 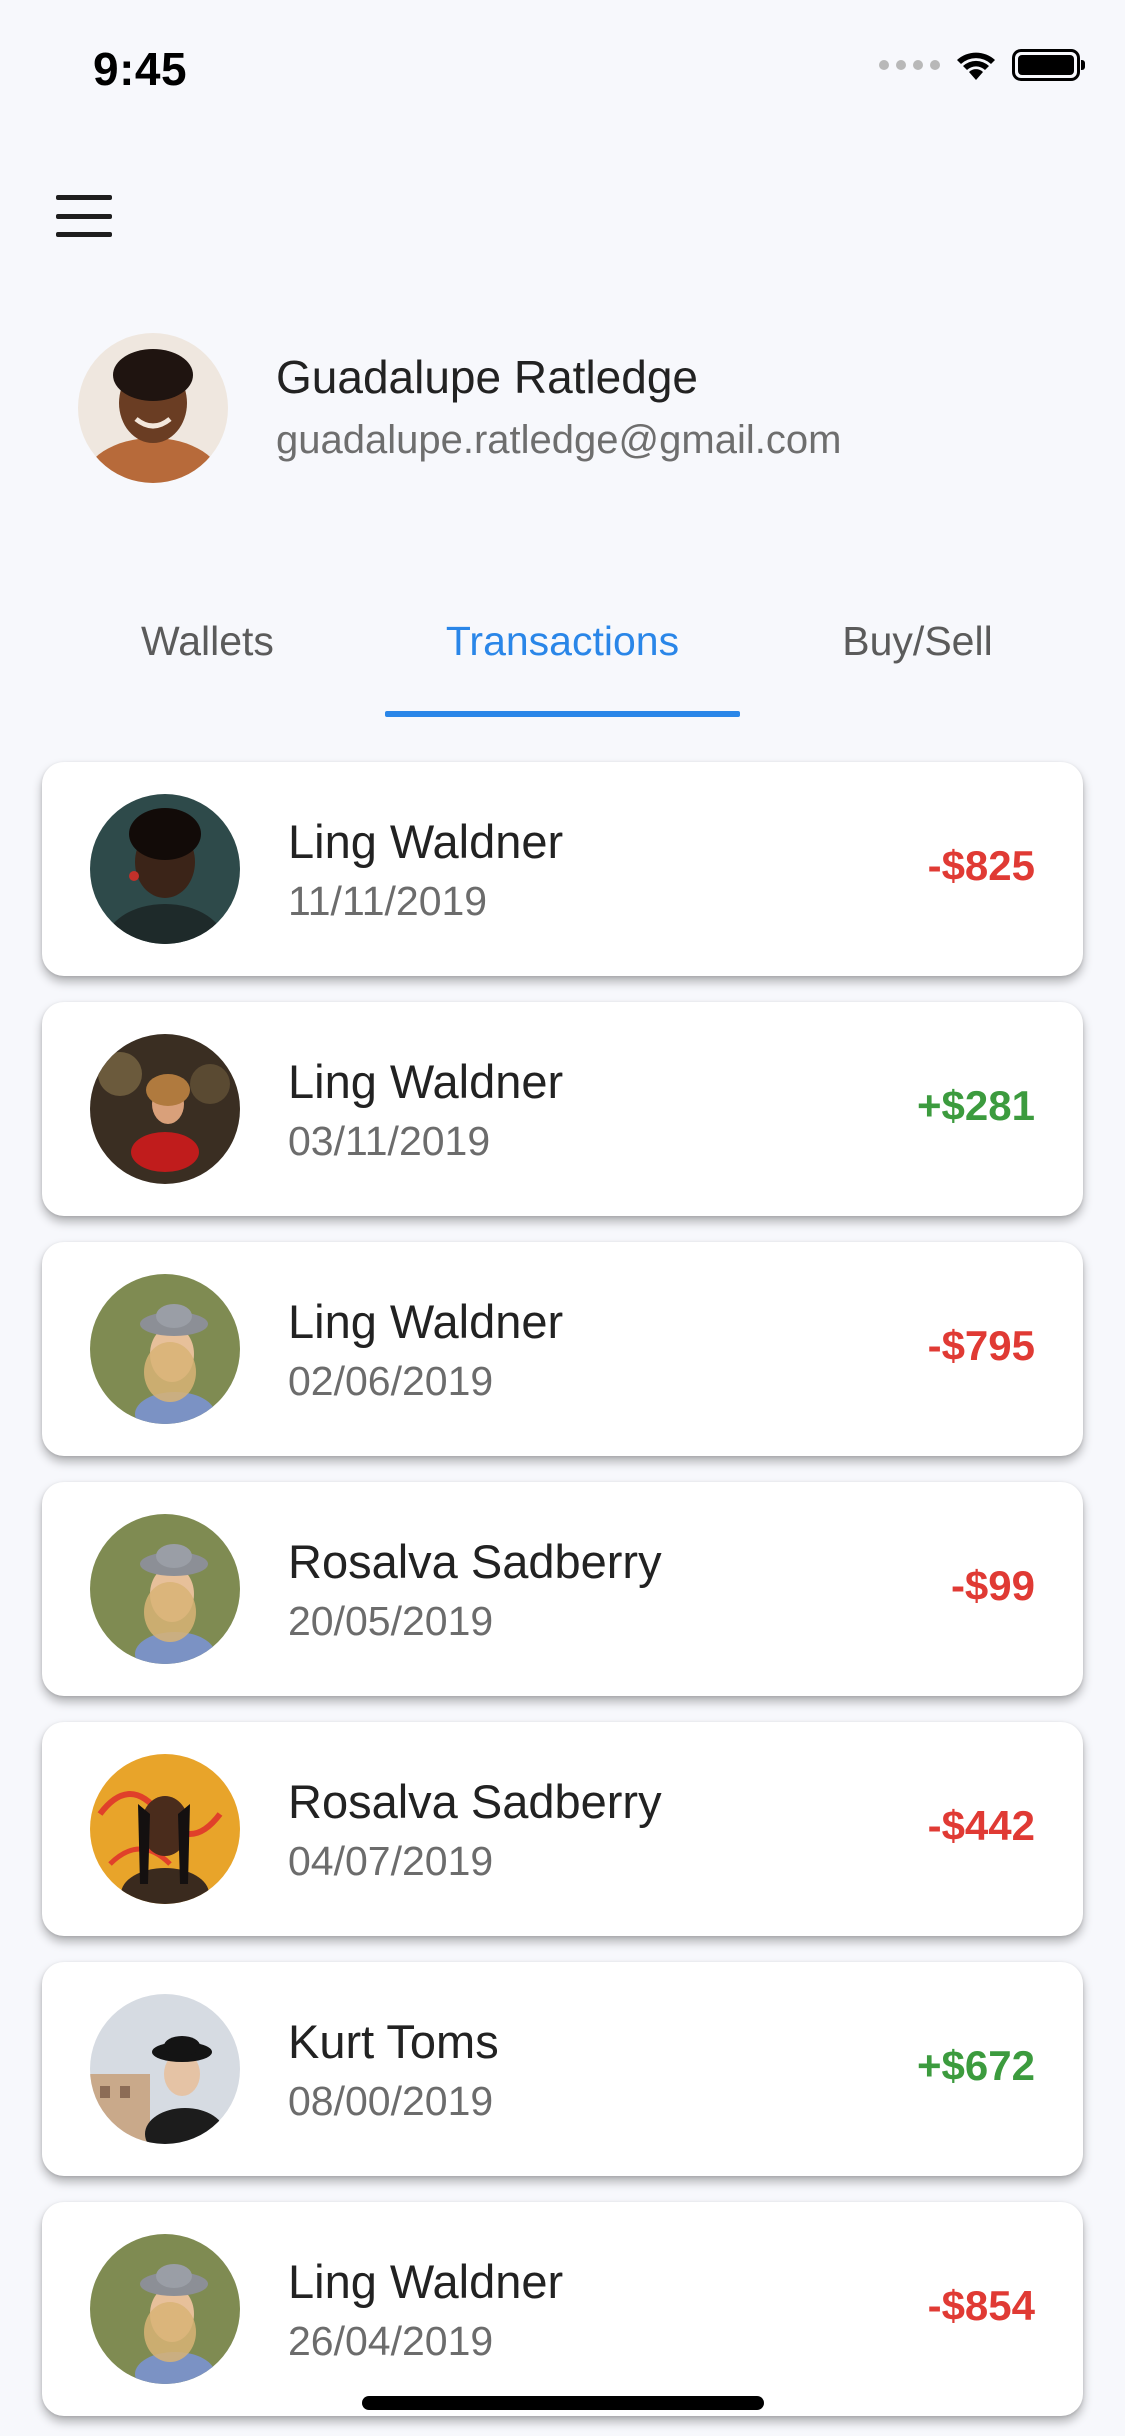 I want to click on transaction-amount: +$672, so click(x=976, y=2065).